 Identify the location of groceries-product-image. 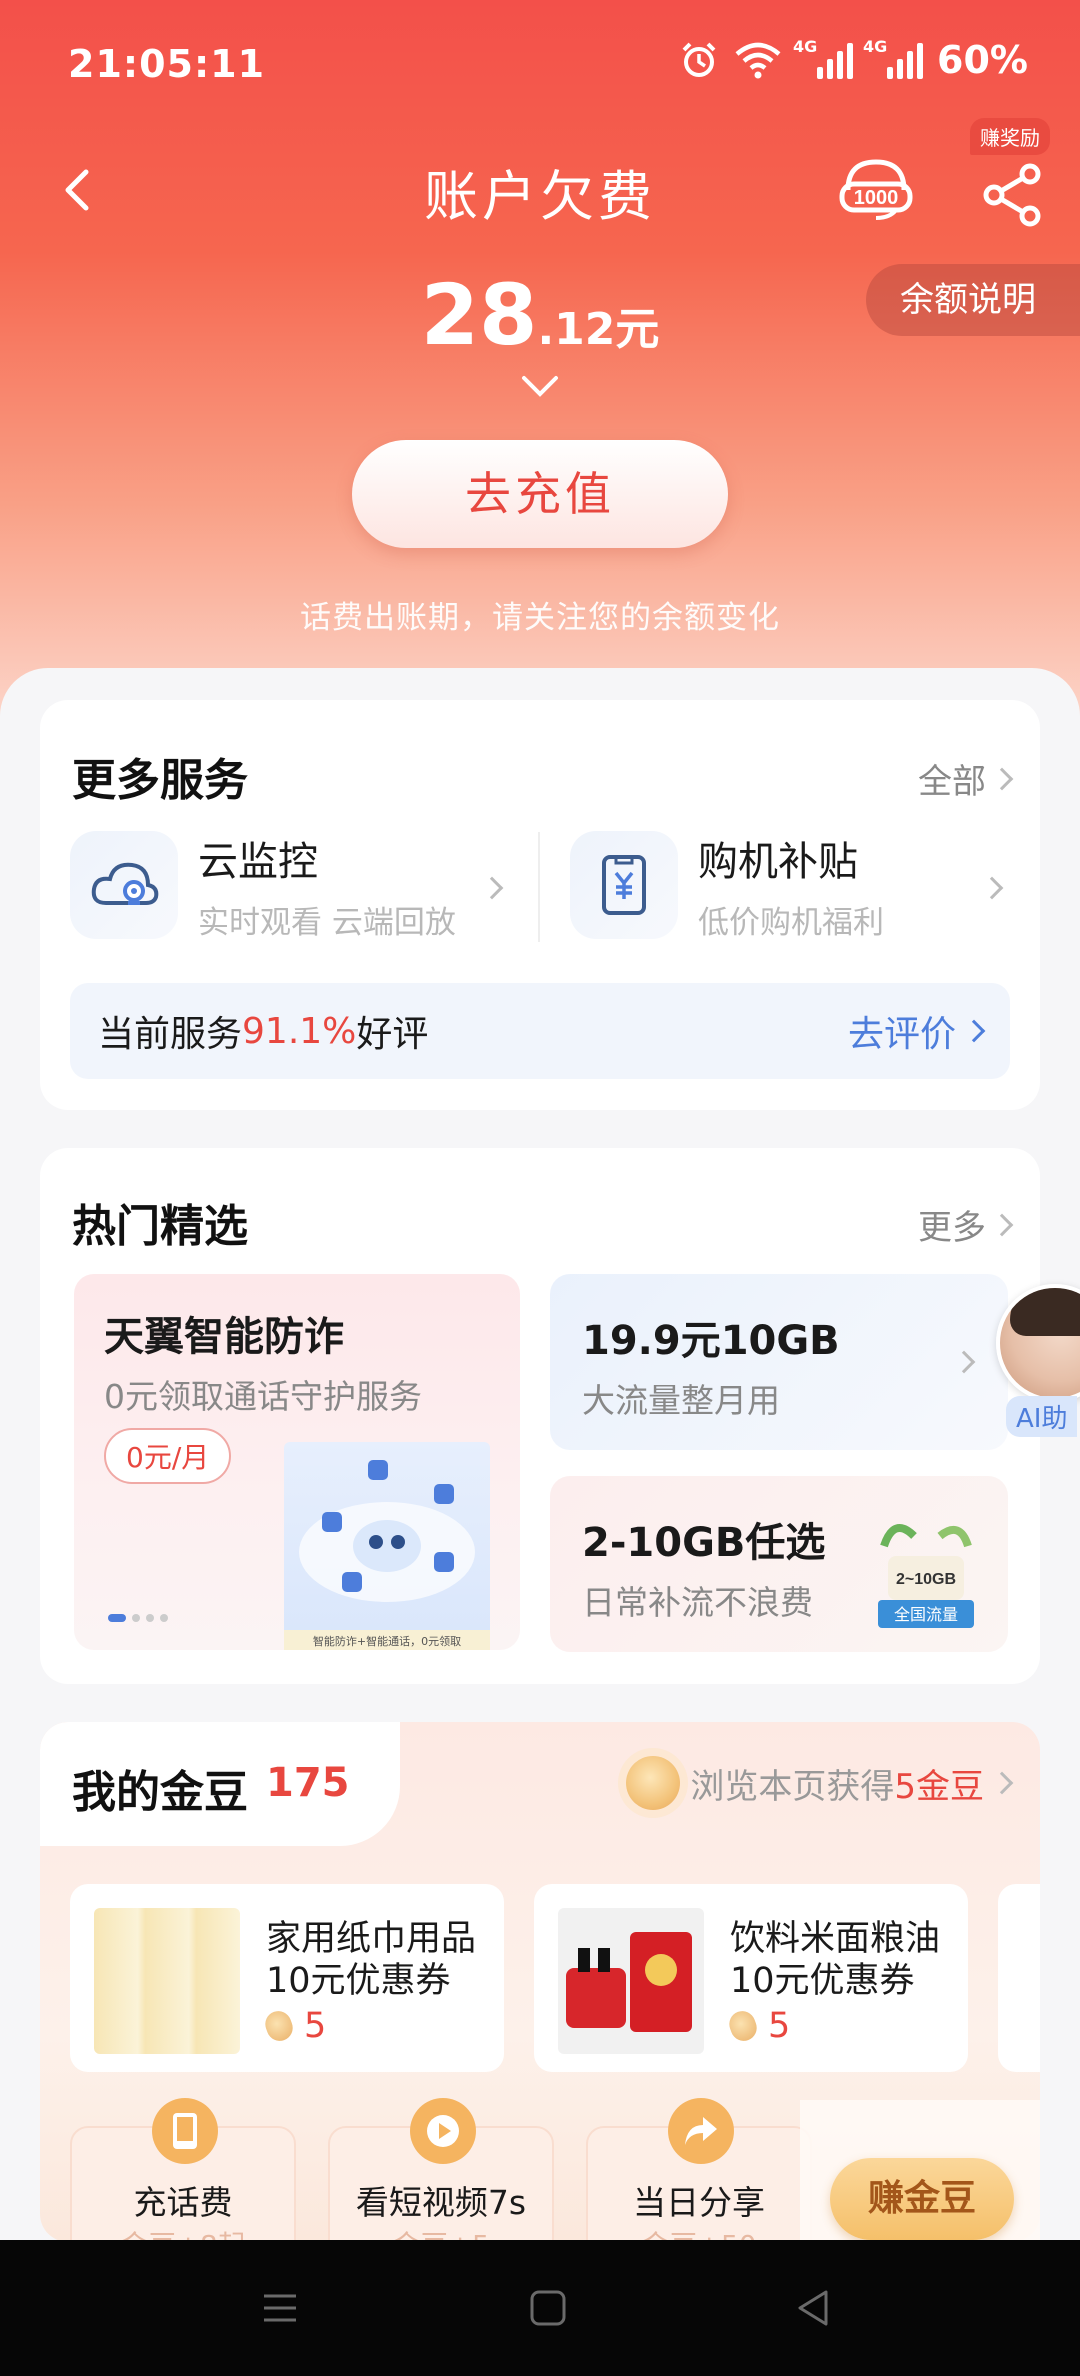
(631, 1981).